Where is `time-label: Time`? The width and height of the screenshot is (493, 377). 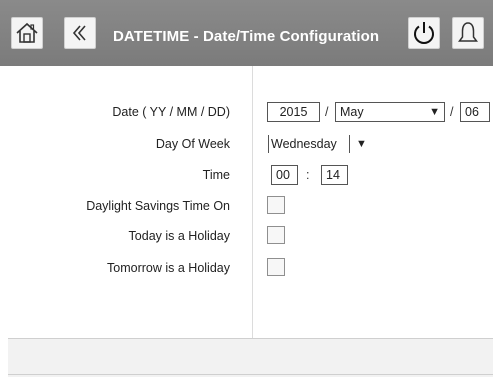 time-label: Time is located at coordinates (216, 175).